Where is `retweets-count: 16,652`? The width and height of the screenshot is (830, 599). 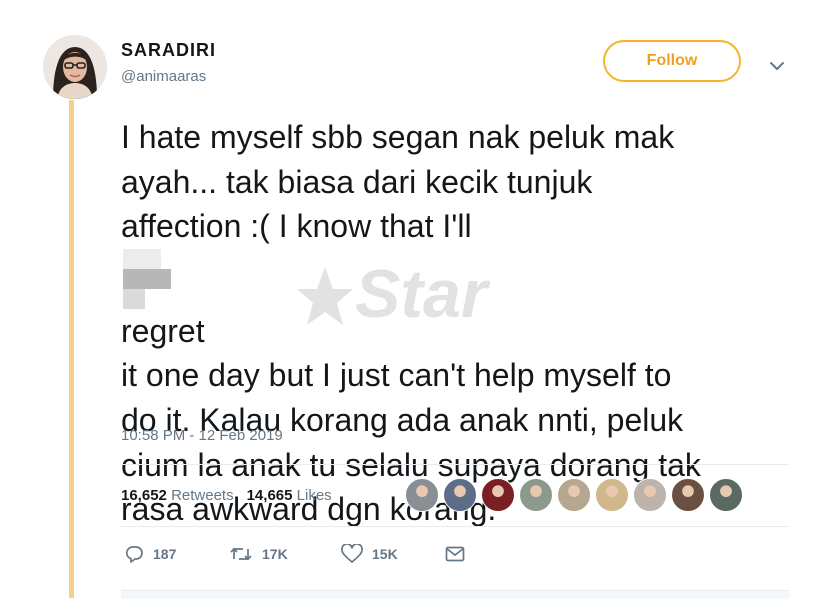
retweets-count: 16,652 is located at coordinates (144, 495).